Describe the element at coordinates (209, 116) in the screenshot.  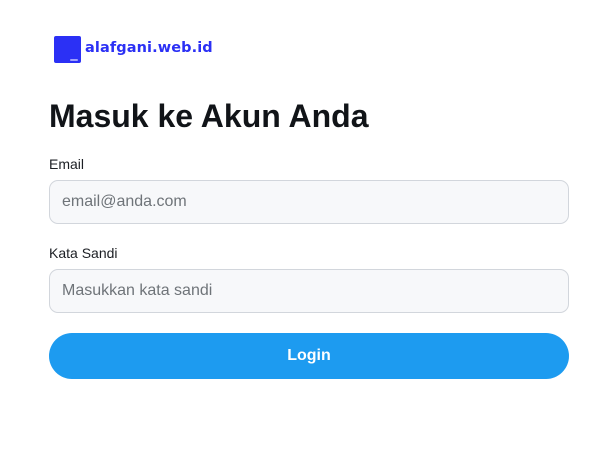
I see `page-title: Masuk ke Akun Anda` at that location.